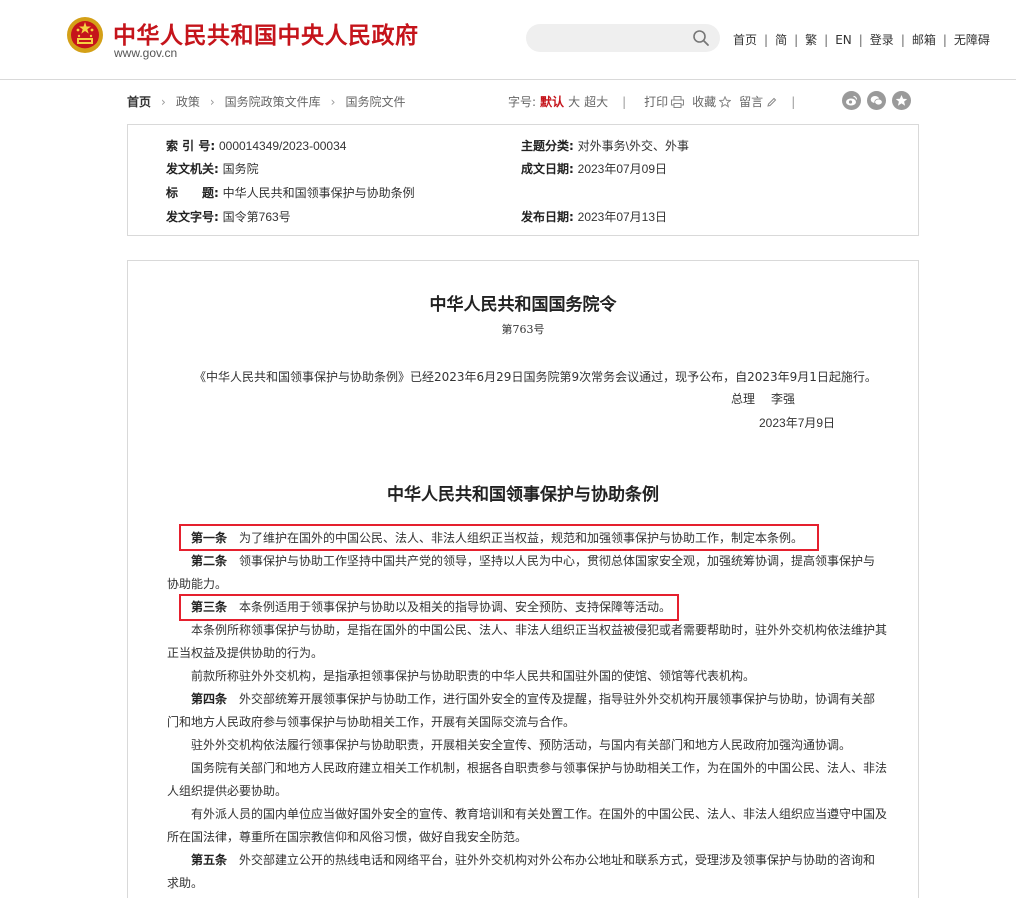 This screenshot has width=1016, height=898. Describe the element at coordinates (811, 40) in the screenshot. I see `nav-traditional: 繁` at that location.